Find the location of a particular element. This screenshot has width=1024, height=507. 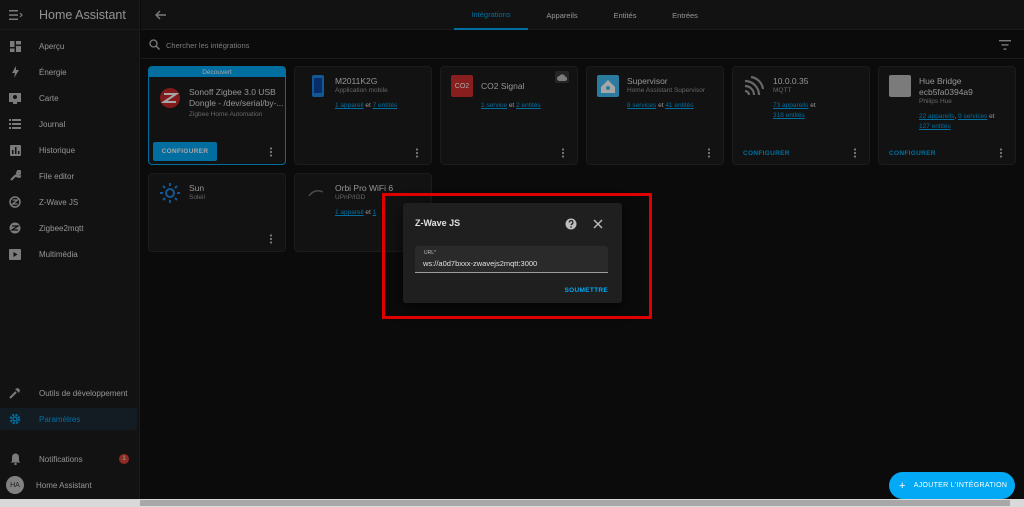

horizontal-scrollbar is located at coordinates (512, 503).